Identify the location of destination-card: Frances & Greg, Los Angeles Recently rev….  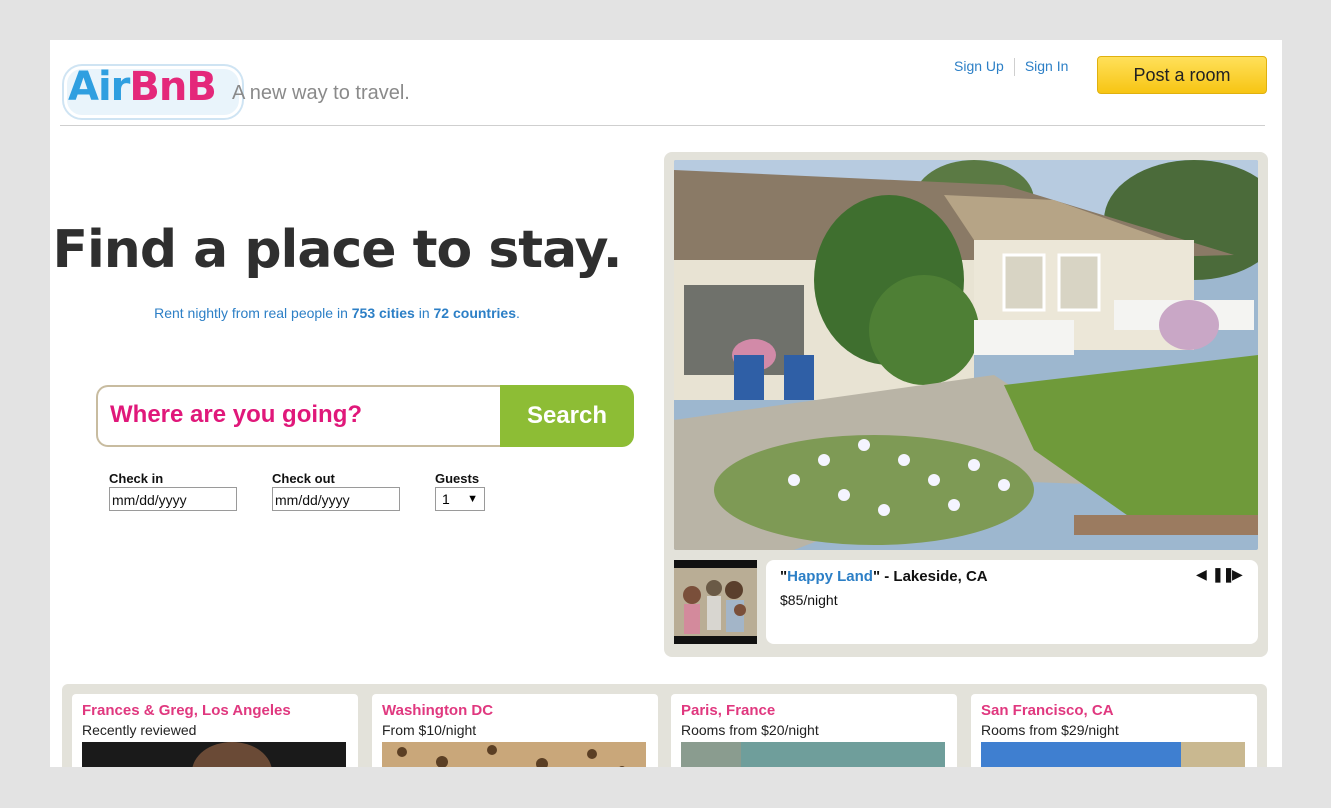
(215, 730).